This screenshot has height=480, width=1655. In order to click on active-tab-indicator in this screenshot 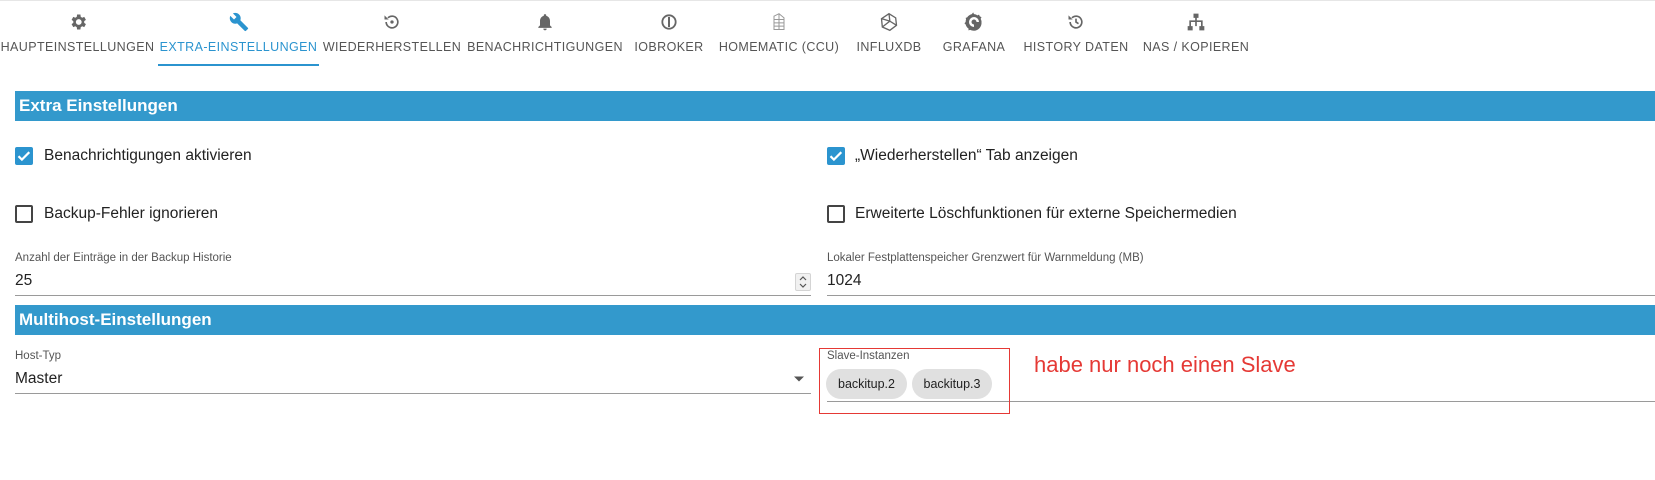, I will do `click(238, 65)`.